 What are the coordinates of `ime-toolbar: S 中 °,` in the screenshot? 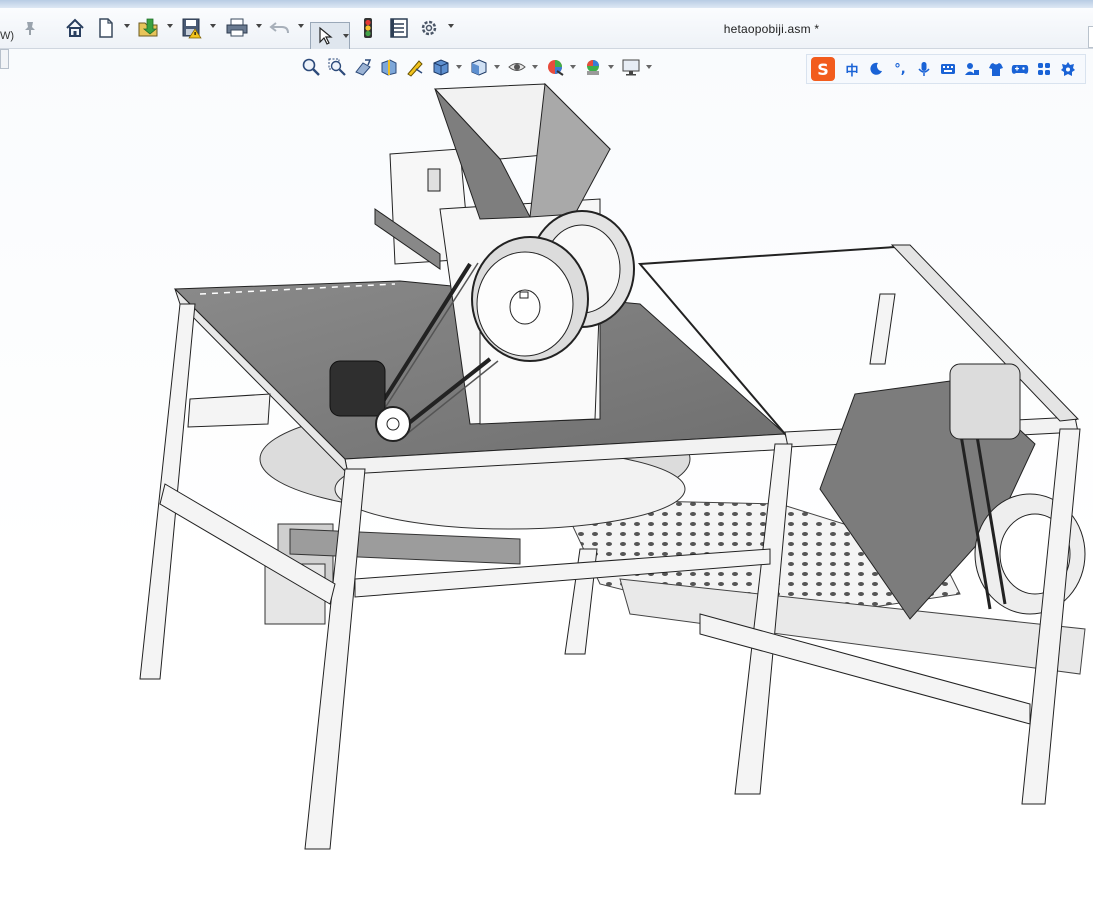 It's located at (946, 69).